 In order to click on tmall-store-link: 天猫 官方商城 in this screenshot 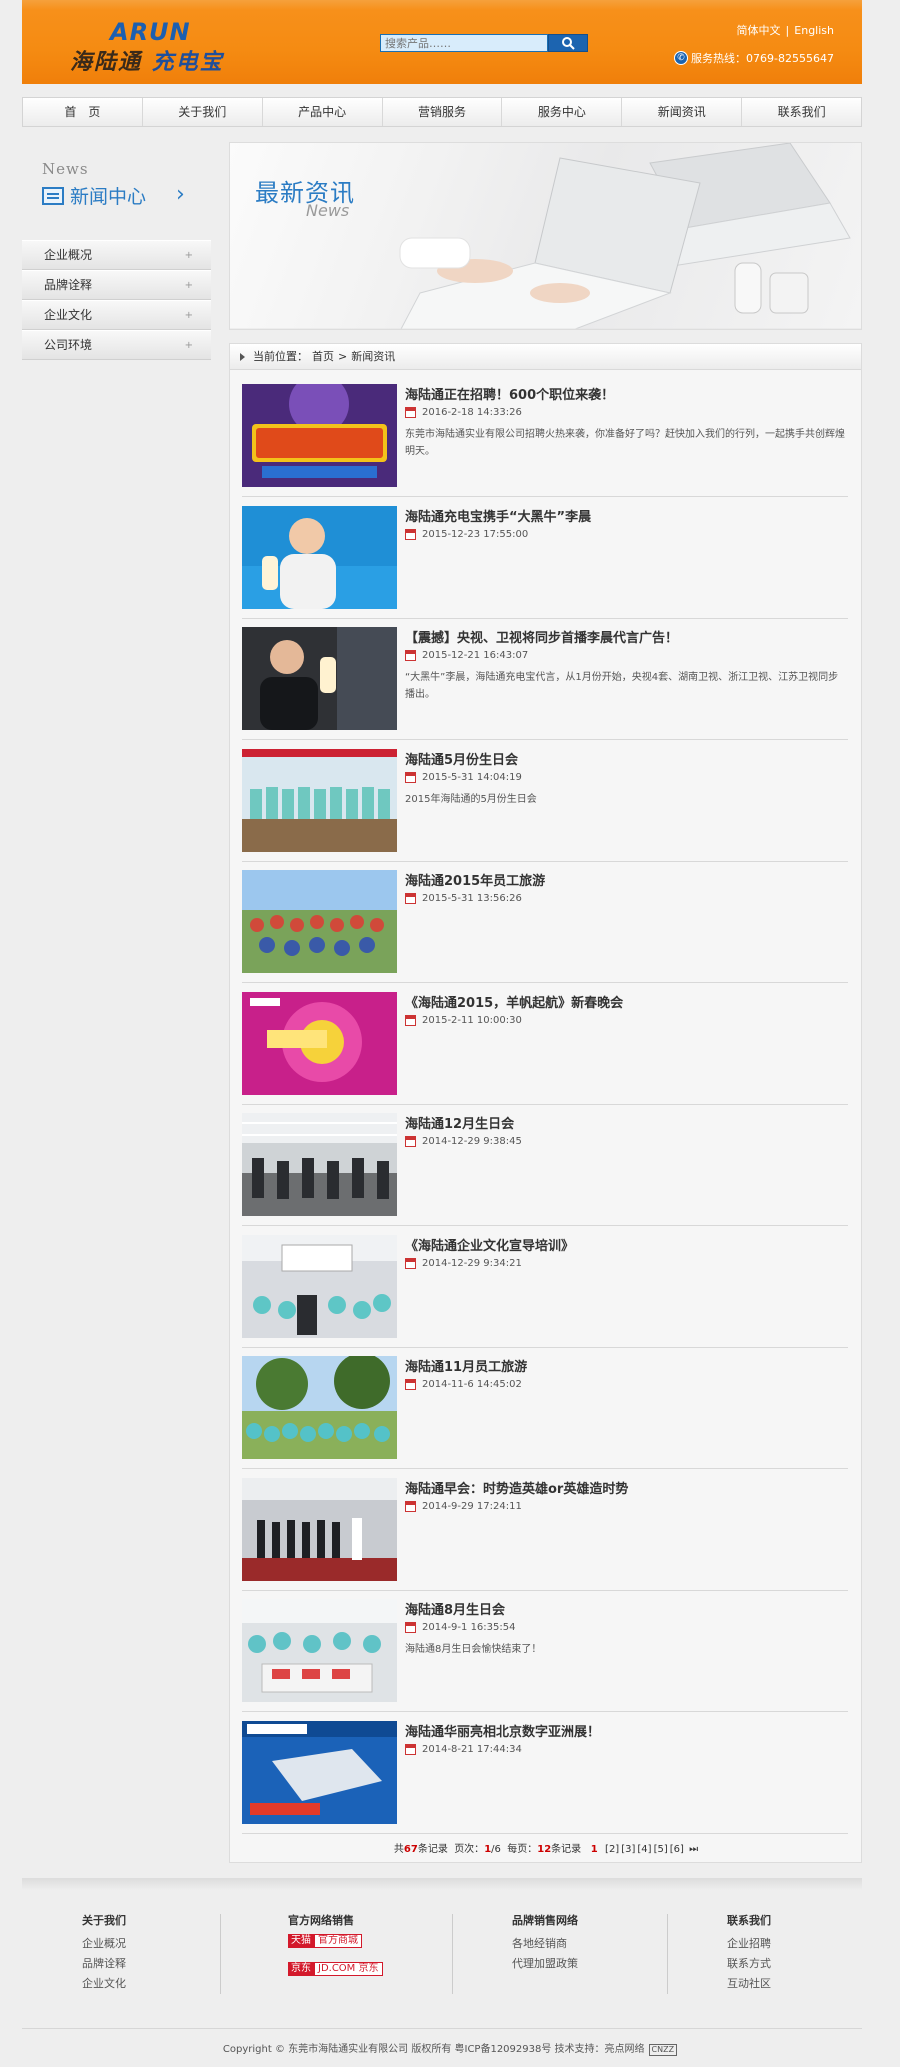, I will do `click(335, 1941)`.